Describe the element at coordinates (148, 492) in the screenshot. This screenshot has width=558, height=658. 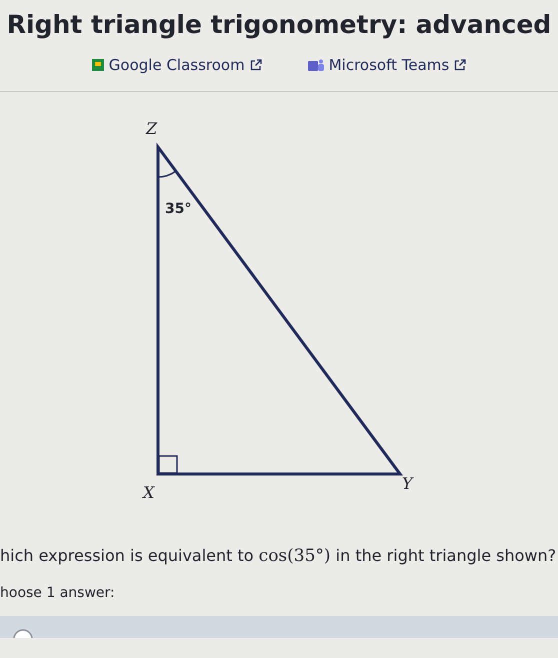
I see `vertex-label: X` at that location.